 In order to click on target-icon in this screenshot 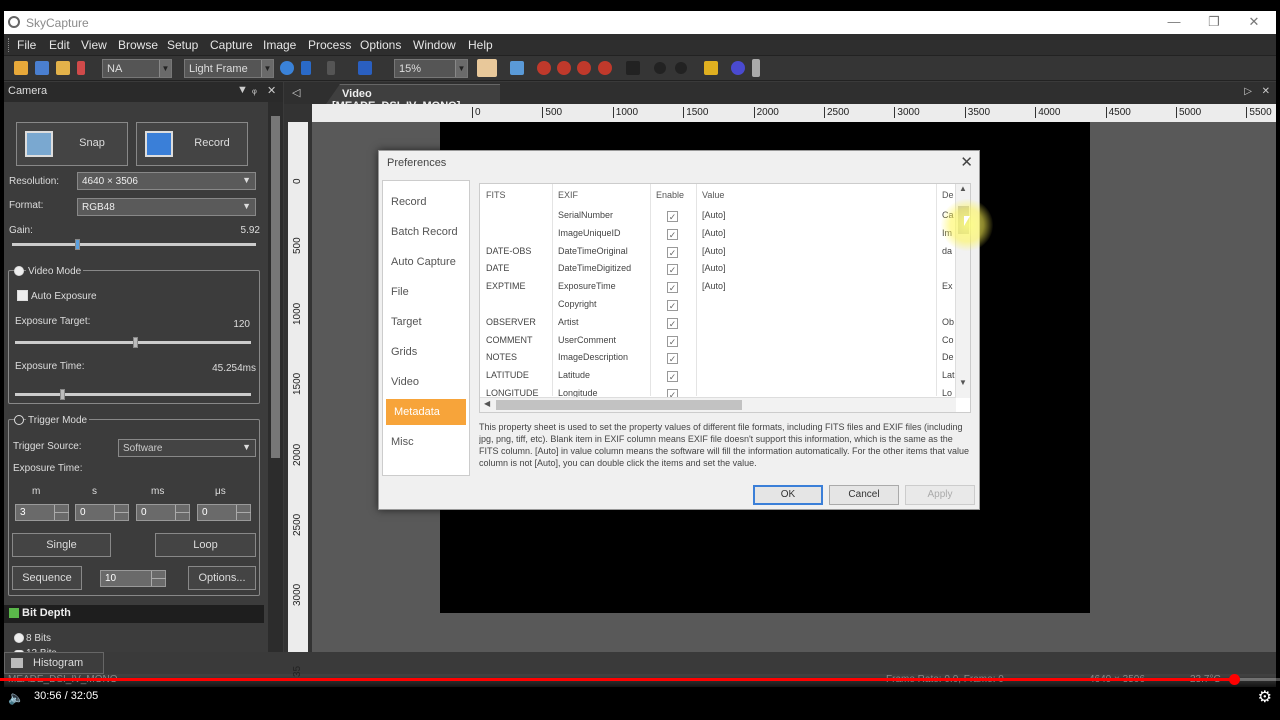, I will do `click(487, 68)`.